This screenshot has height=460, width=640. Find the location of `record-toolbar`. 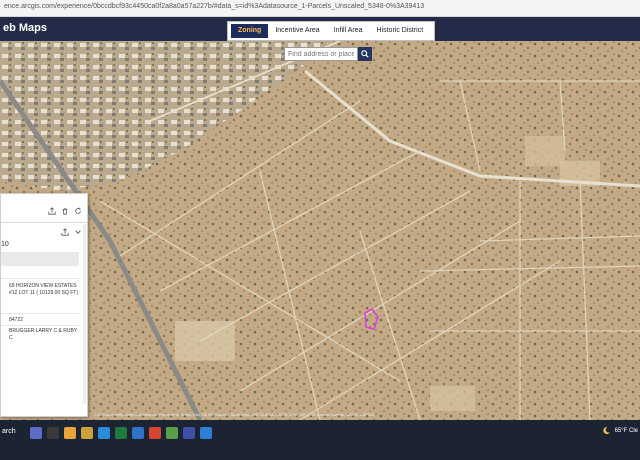

record-toolbar is located at coordinates (71, 232).